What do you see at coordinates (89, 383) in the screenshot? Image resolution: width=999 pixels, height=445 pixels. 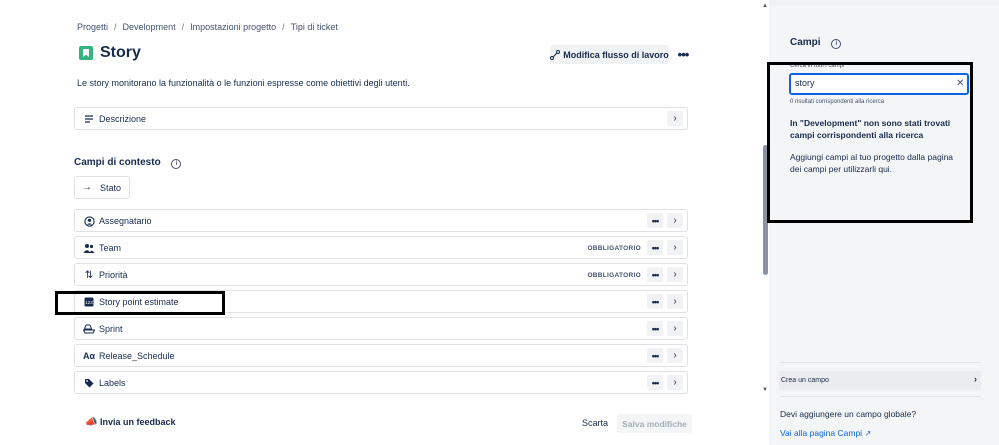 I see `tag-icon` at bounding box center [89, 383].